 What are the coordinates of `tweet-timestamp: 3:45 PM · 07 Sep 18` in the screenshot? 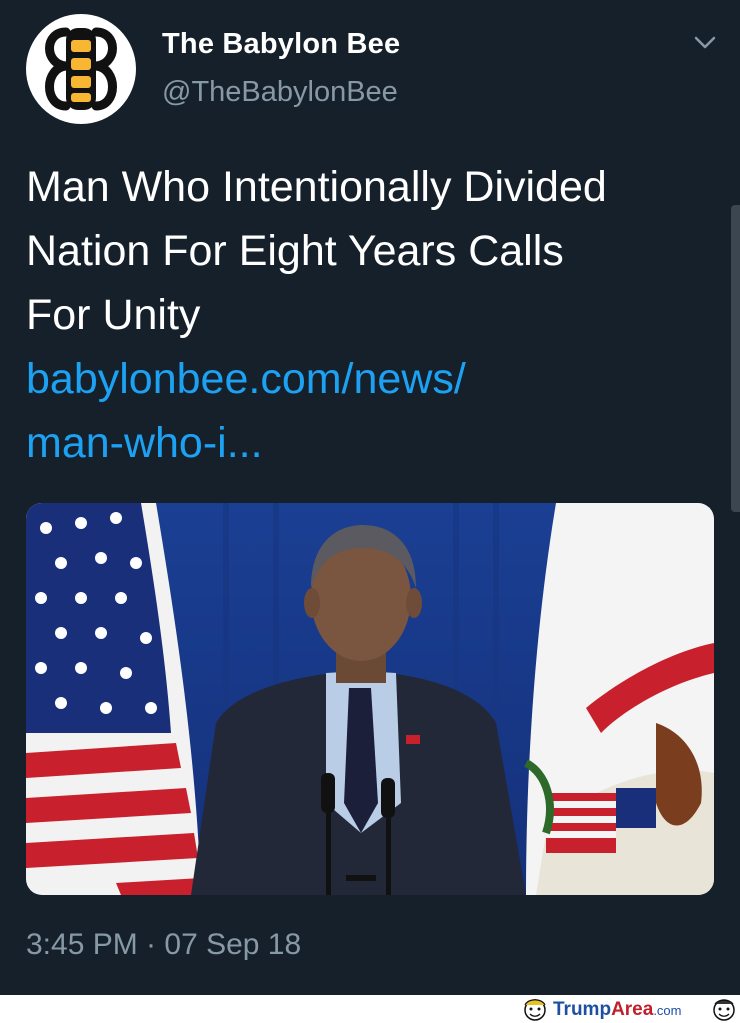 It's located at (163, 945).